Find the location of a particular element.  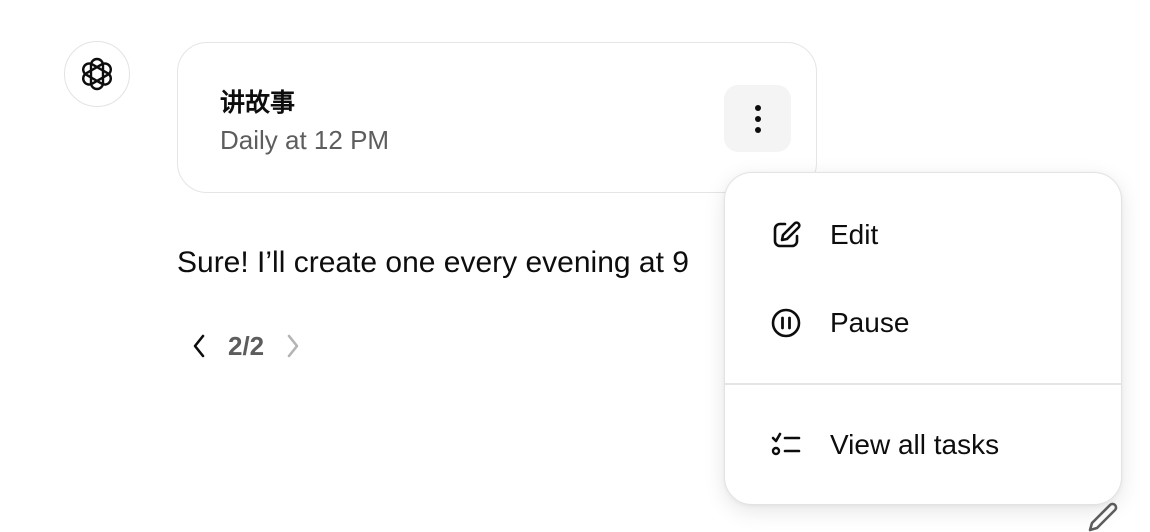

task-schedule: Daily at 12 PM is located at coordinates (305, 140).